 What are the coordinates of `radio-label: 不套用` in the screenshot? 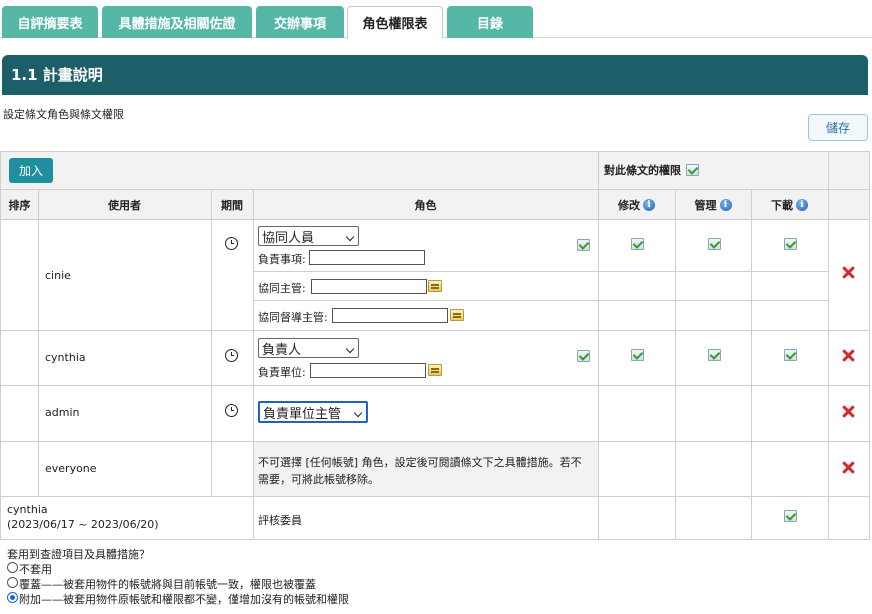 It's located at (35, 569).